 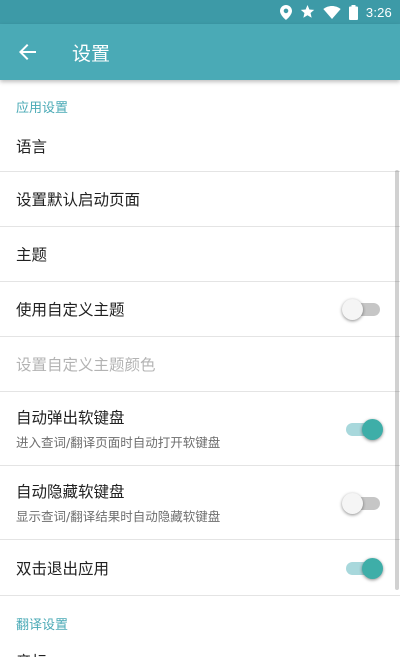 I want to click on battery-icon, so click(x=353, y=12).